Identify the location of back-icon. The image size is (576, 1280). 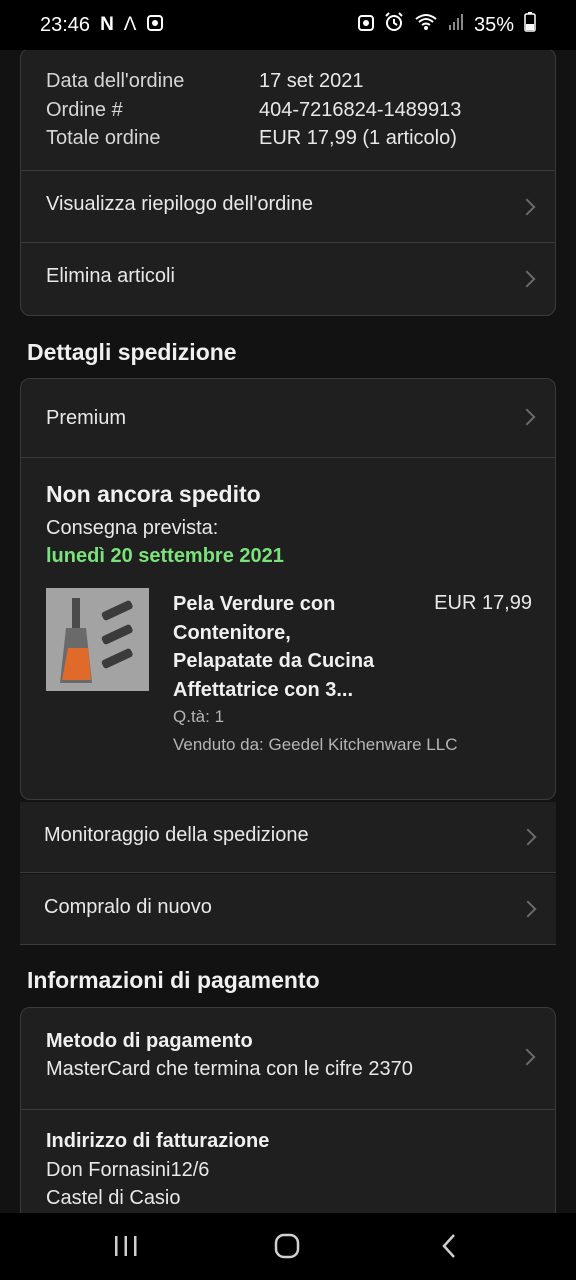
(449, 1248).